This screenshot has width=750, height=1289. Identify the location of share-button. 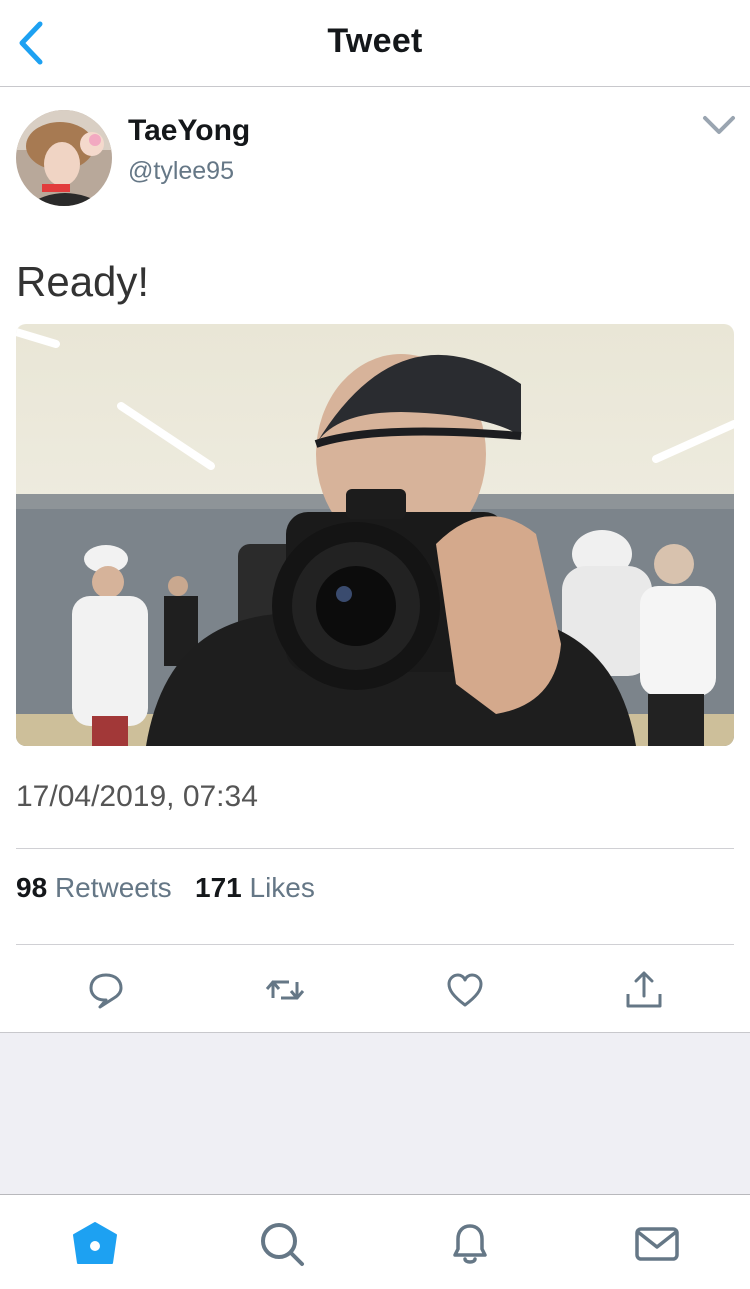
(644, 990).